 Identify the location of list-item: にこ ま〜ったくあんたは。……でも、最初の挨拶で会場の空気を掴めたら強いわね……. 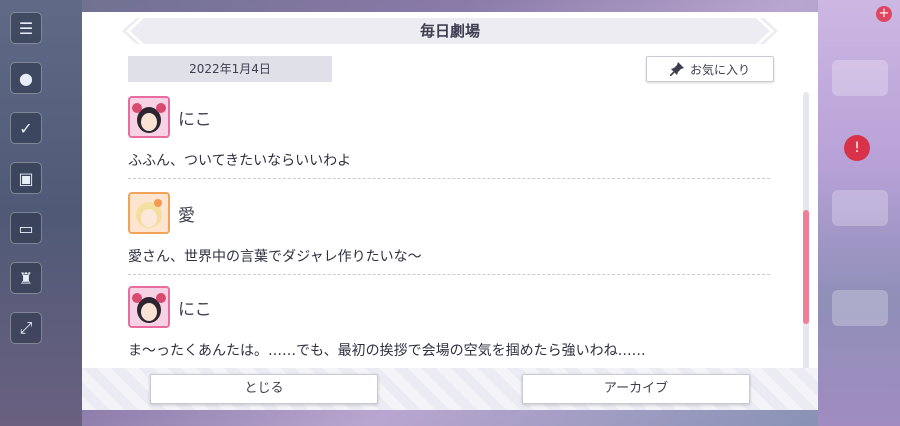
(449, 327).